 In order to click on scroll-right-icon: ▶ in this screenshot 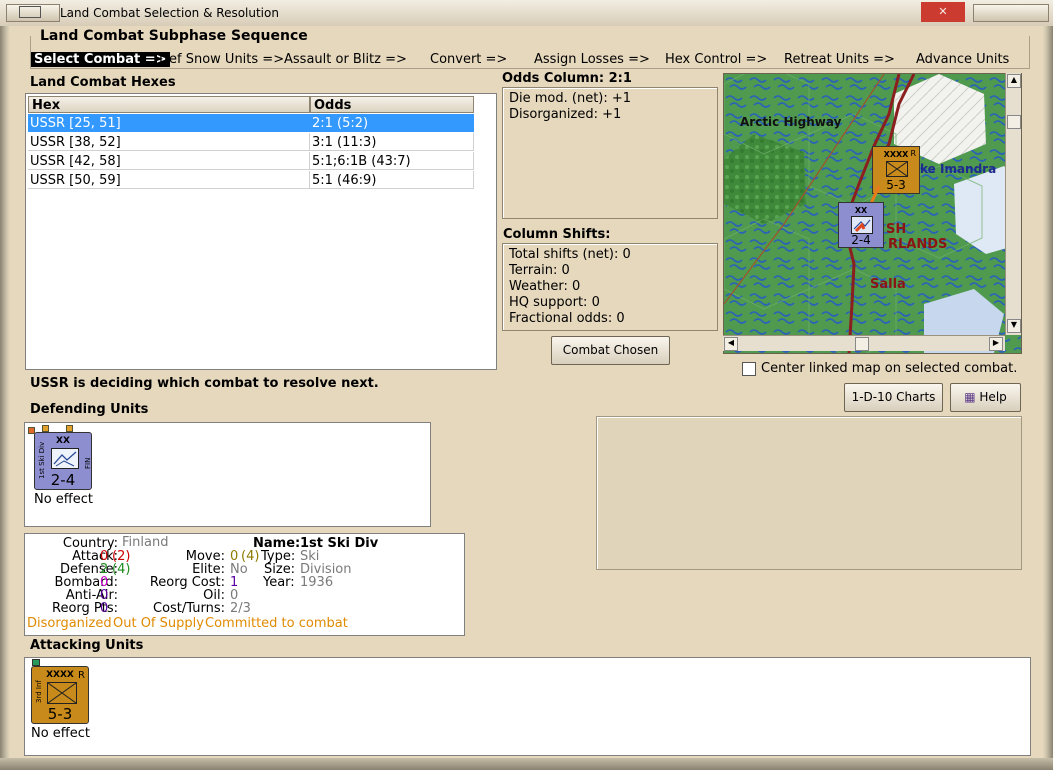, I will do `click(996, 344)`.